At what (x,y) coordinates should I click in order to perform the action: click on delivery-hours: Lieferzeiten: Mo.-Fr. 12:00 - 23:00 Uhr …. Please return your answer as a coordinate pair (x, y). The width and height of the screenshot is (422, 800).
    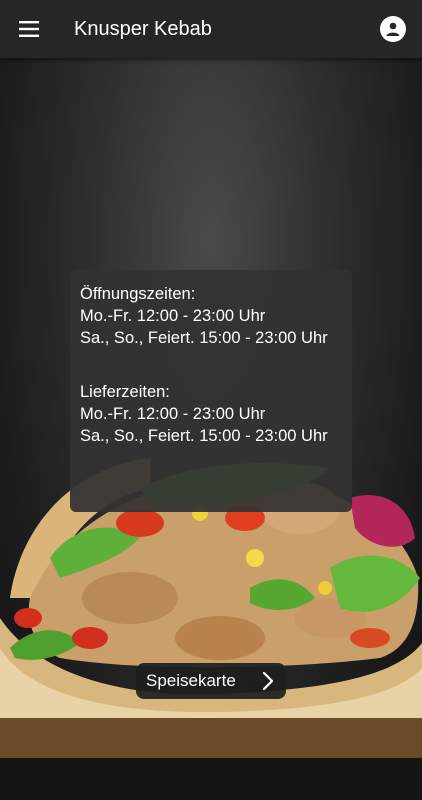
    Looking at the image, I should click on (211, 414).